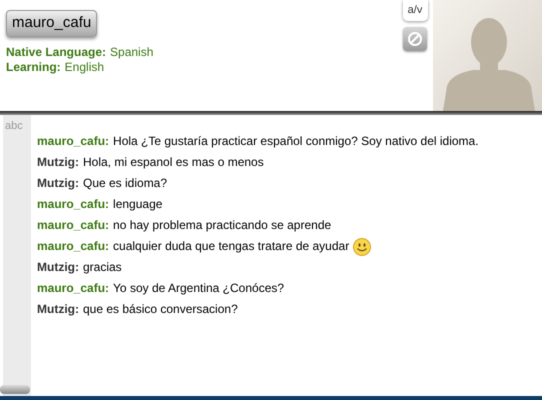  Describe the element at coordinates (102, 267) in the screenshot. I see `message-text: gracias` at that location.